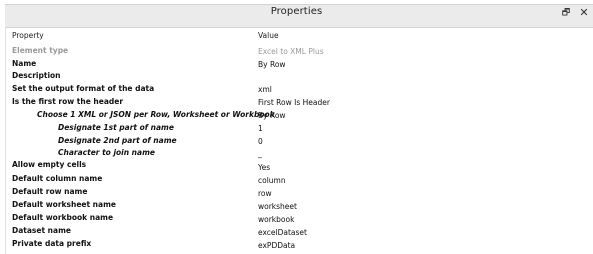  I want to click on property-label: Default row name, so click(50, 191).